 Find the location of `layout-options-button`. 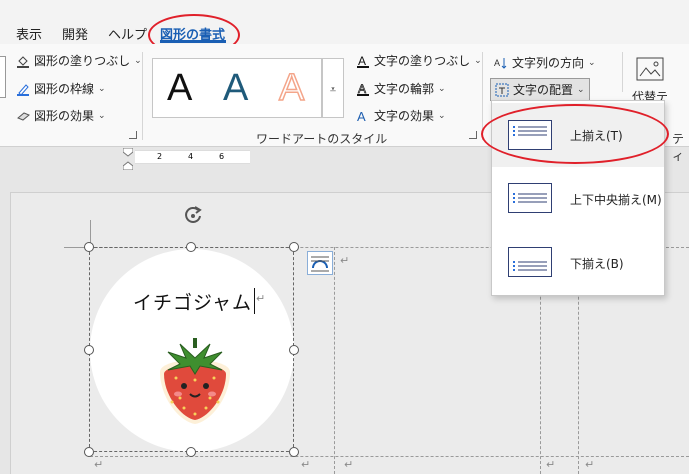

layout-options-button is located at coordinates (320, 263).